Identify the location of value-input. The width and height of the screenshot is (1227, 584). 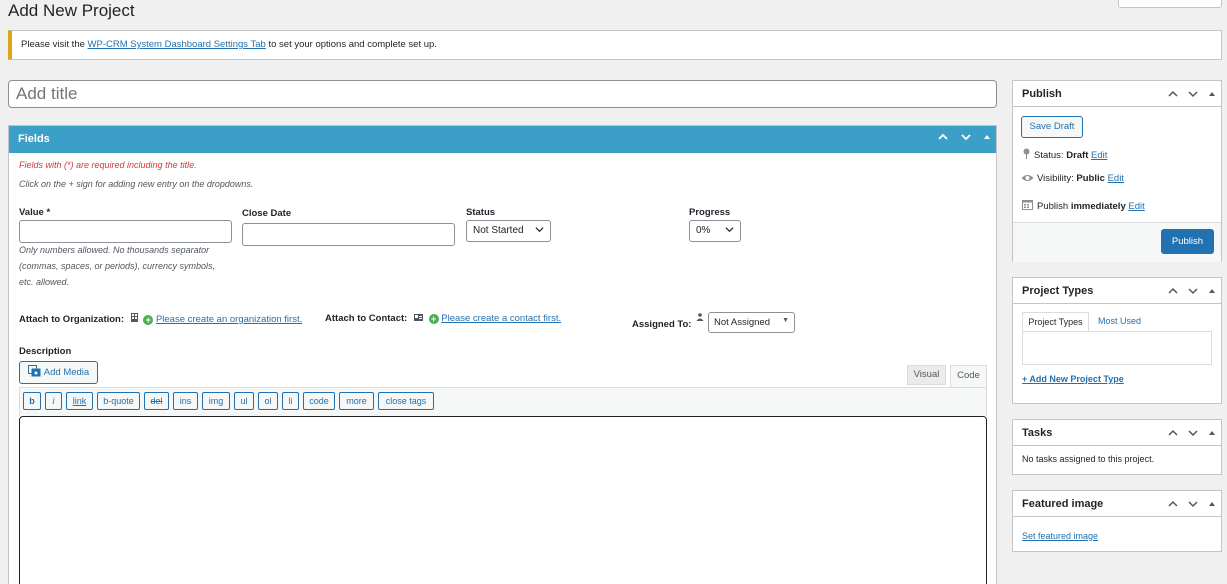
(125, 231).